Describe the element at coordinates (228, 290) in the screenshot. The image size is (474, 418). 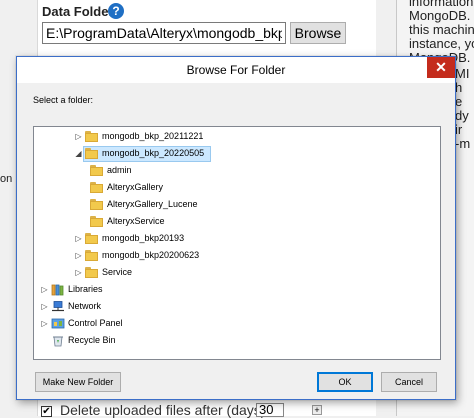
I see `tree-item-libraries: ▷ Libraries` at that location.